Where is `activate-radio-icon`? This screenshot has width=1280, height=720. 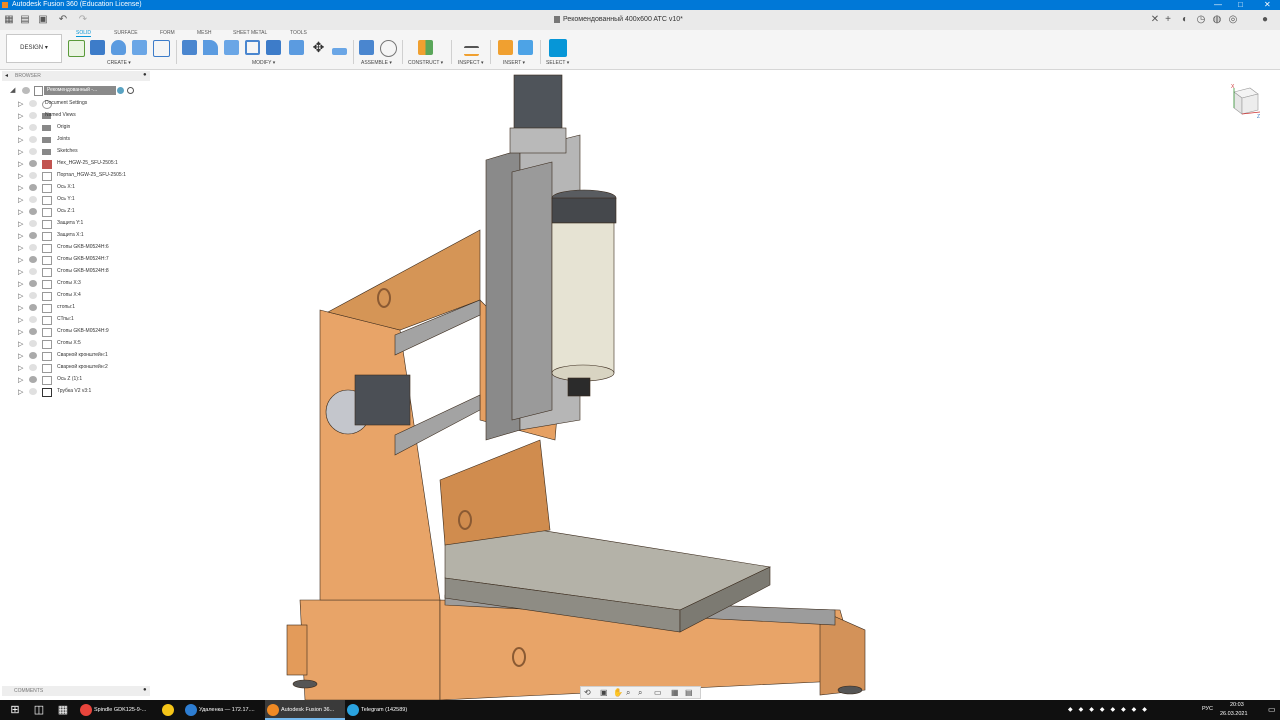 activate-radio-icon is located at coordinates (120, 90).